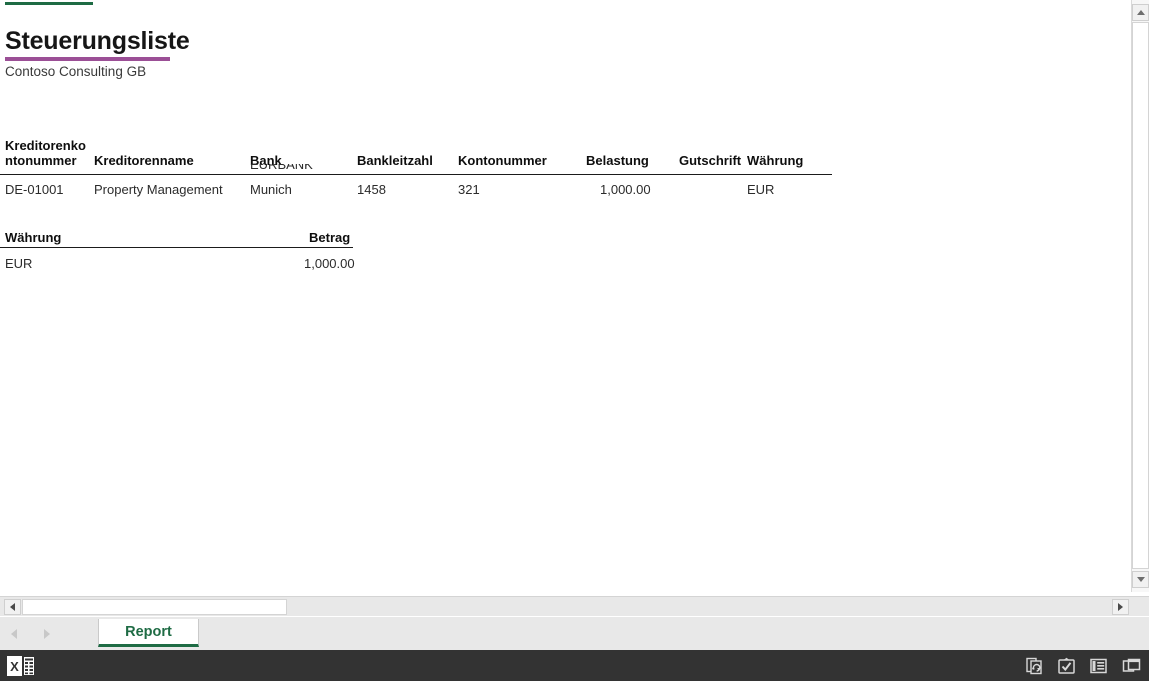 This screenshot has width=1149, height=681. I want to click on detail-table-header-rule, so click(416, 174).